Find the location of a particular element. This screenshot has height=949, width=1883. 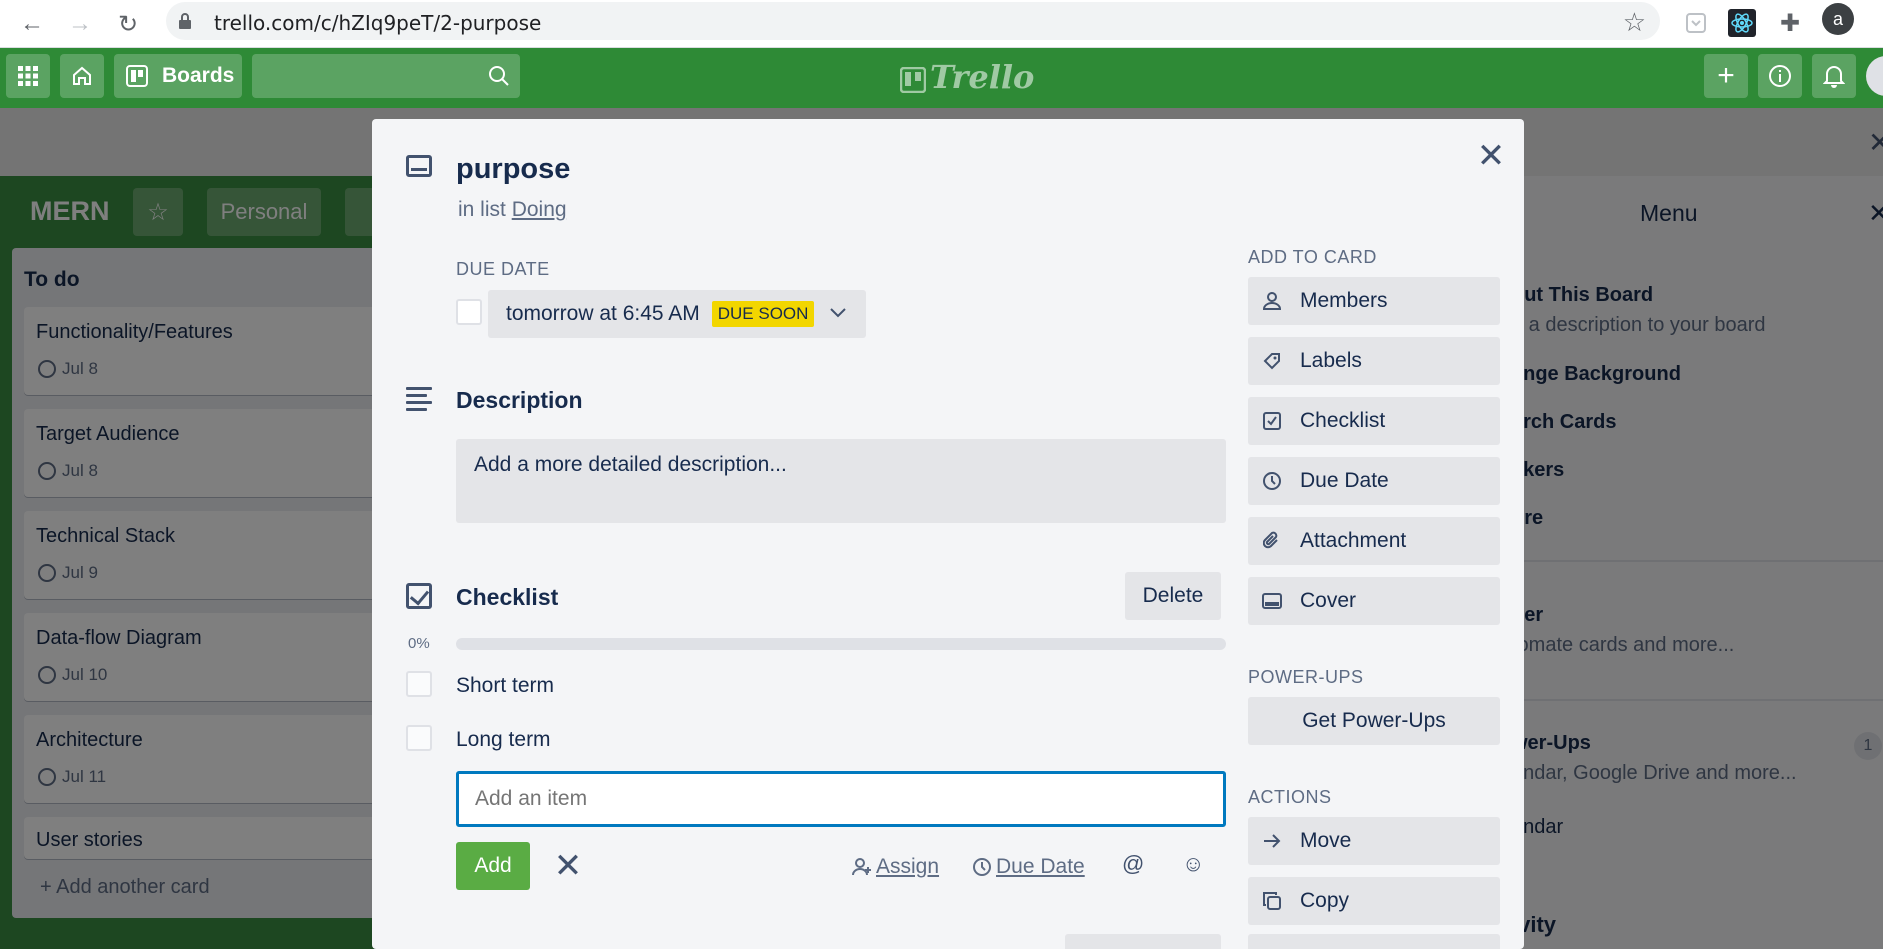

mention-at-icon: @ is located at coordinates (1133, 864).